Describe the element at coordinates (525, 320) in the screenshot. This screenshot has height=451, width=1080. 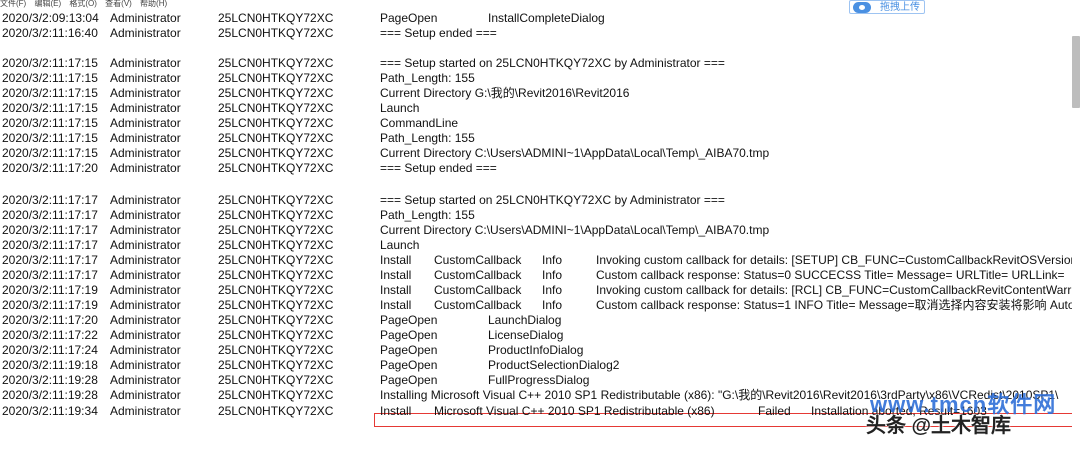
I see `log-dialog-name: LaunchDialog` at that location.